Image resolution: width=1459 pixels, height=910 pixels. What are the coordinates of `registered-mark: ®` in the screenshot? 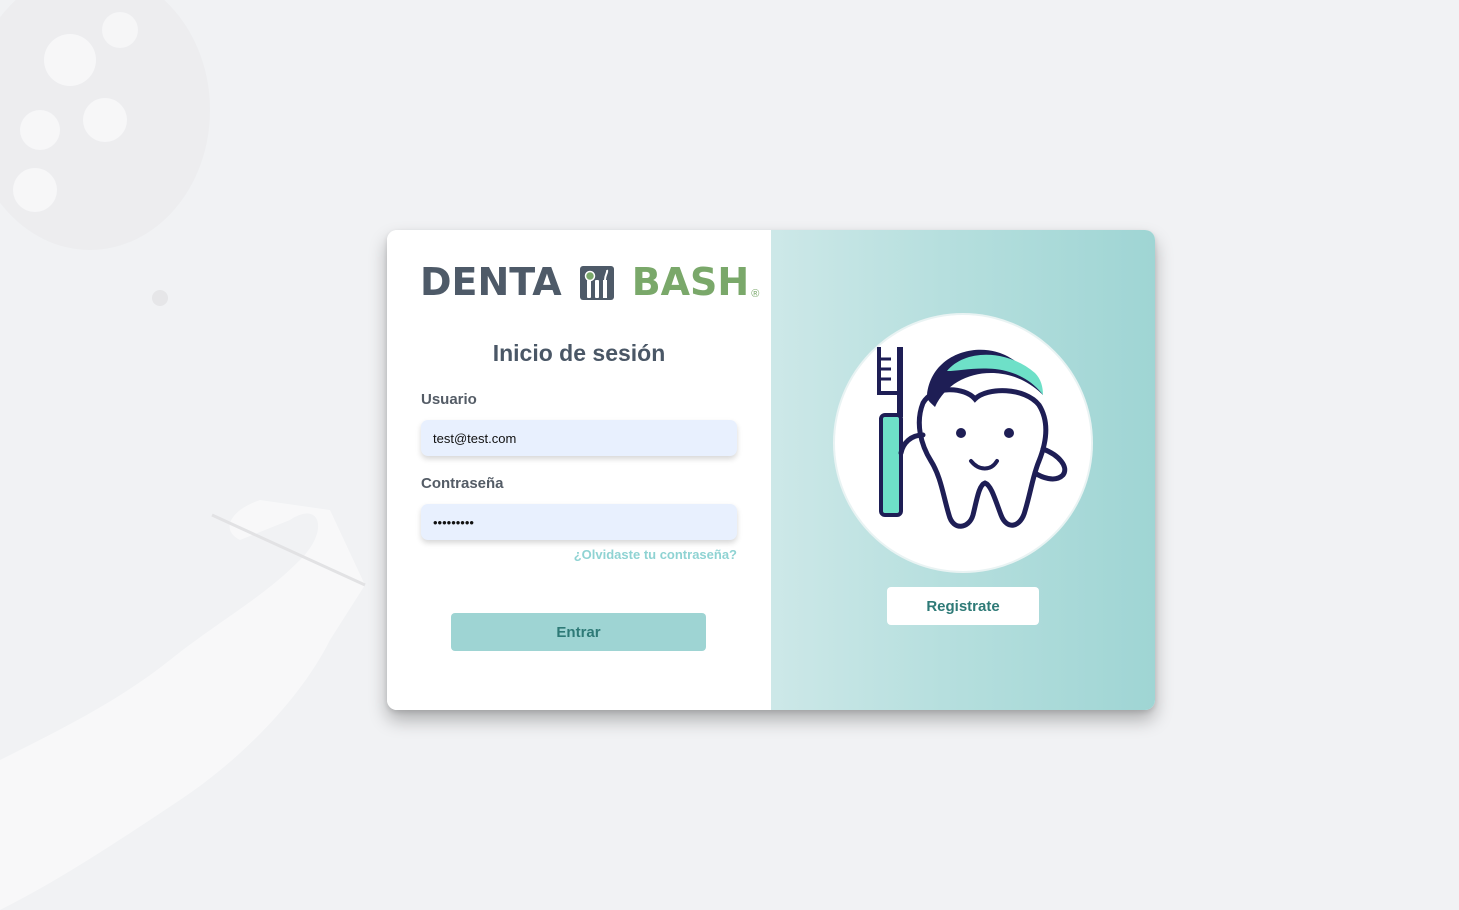 It's located at (755, 294).